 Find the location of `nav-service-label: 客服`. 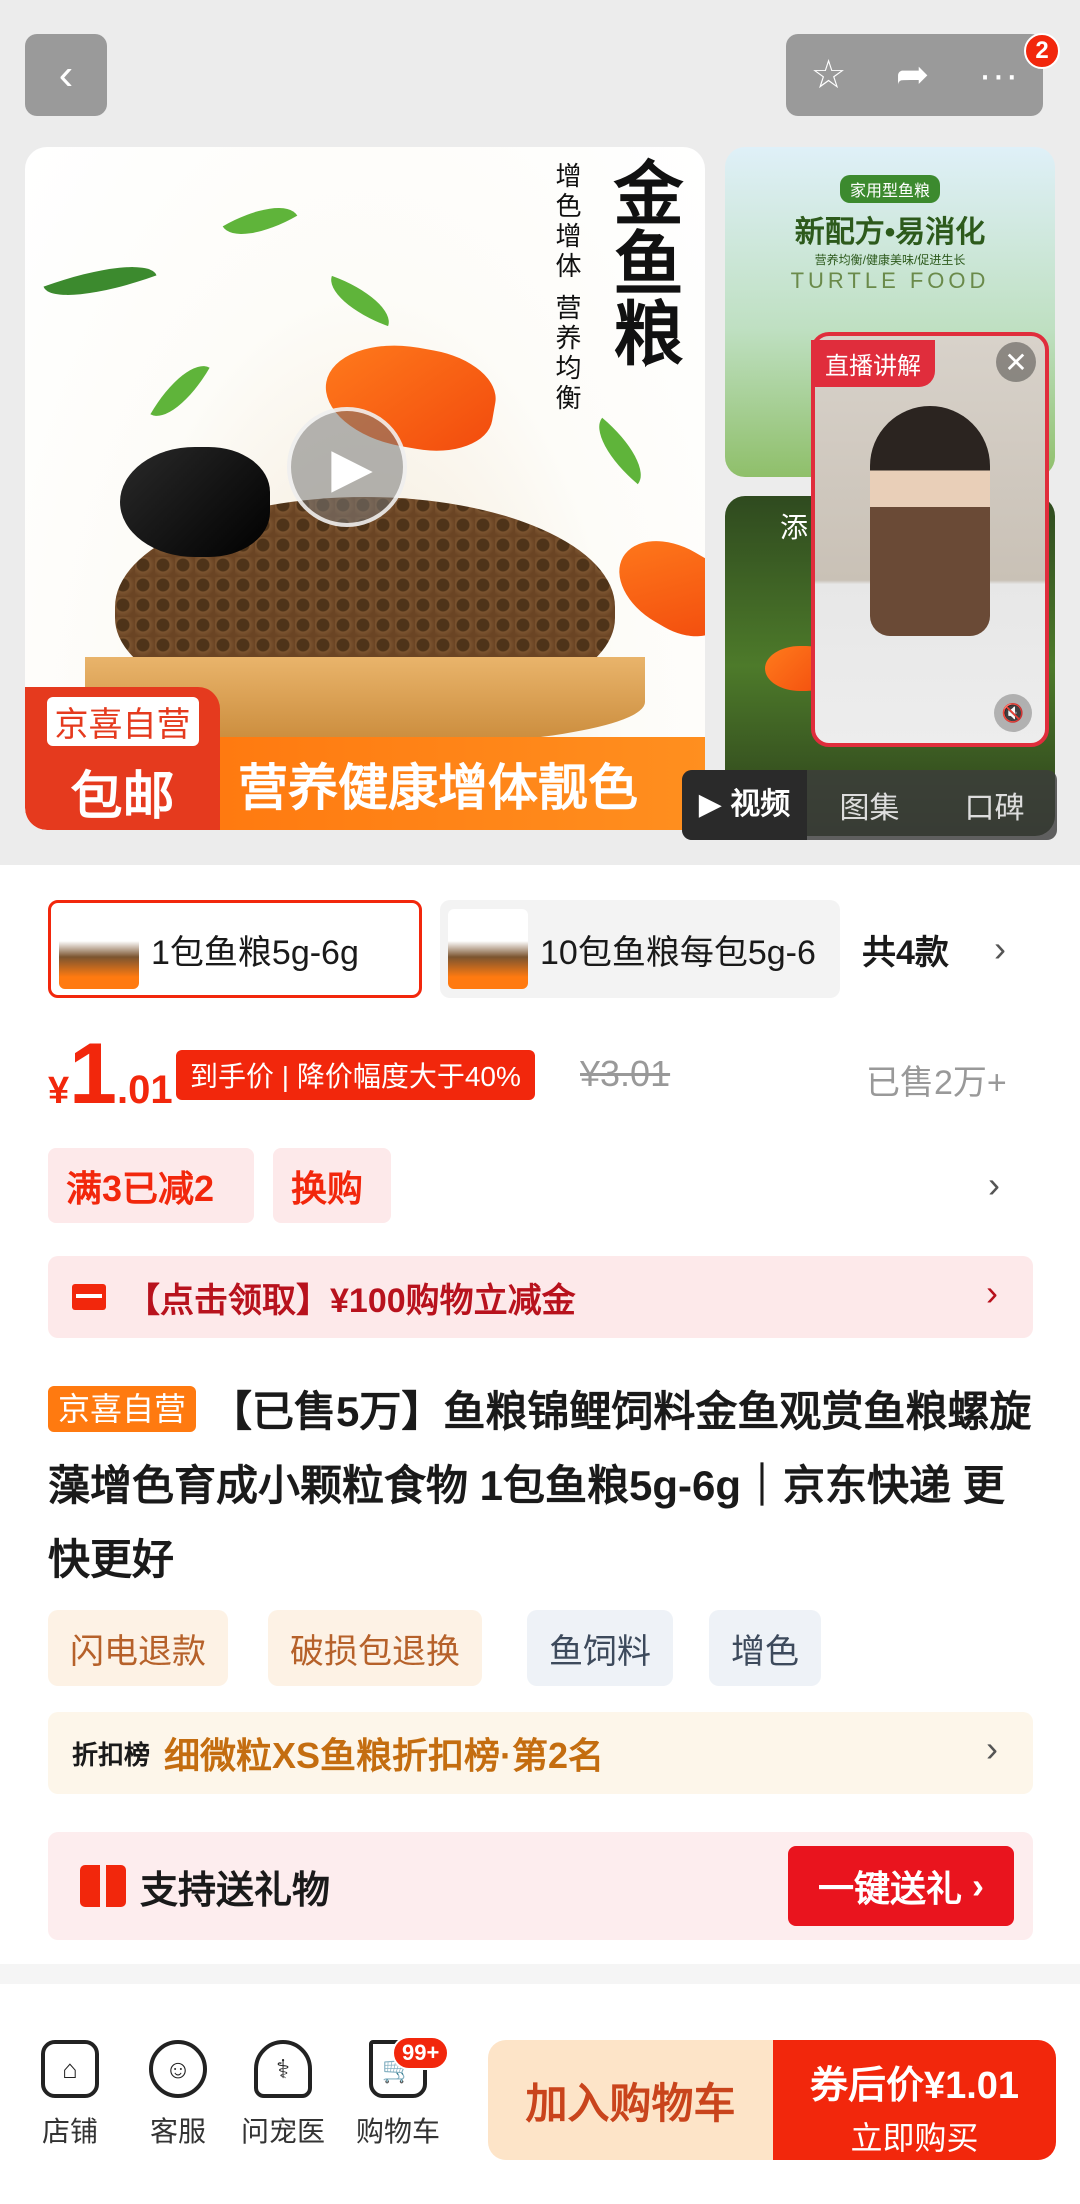

nav-service-label: 客服 is located at coordinates (177, 2131).